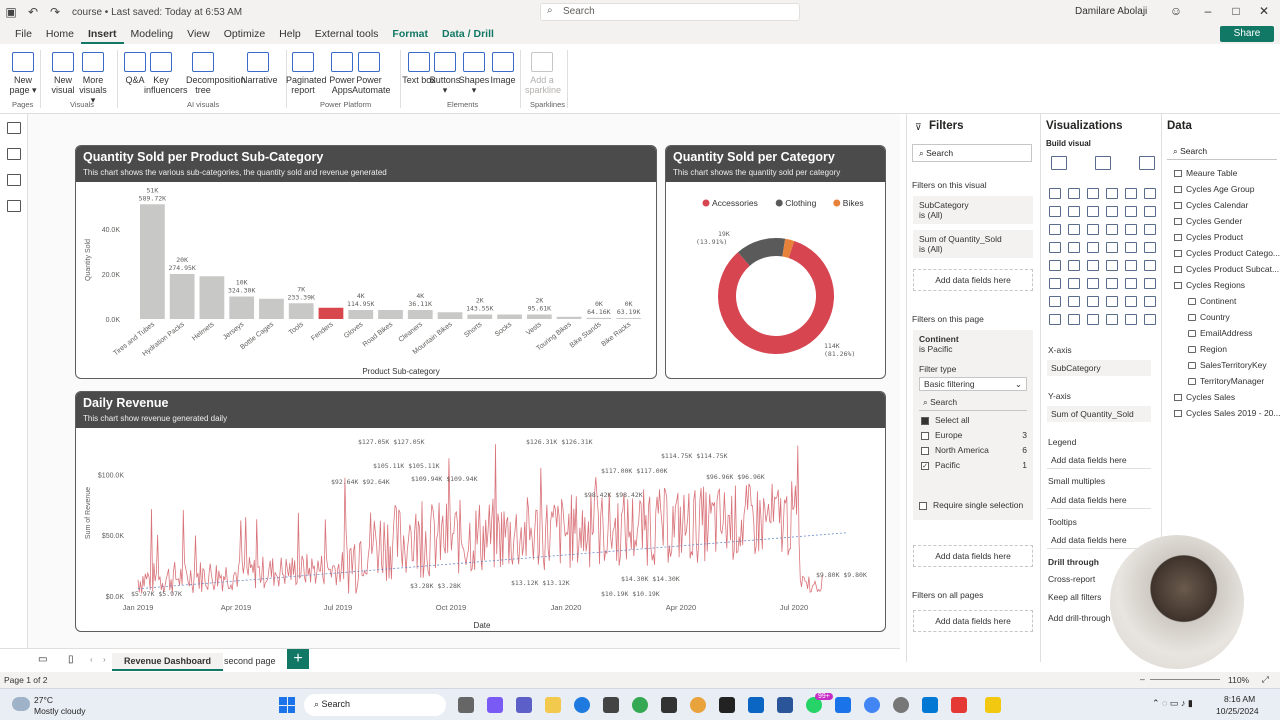  I want to click on key-influencers-button: Key influencers, so click(166, 73).